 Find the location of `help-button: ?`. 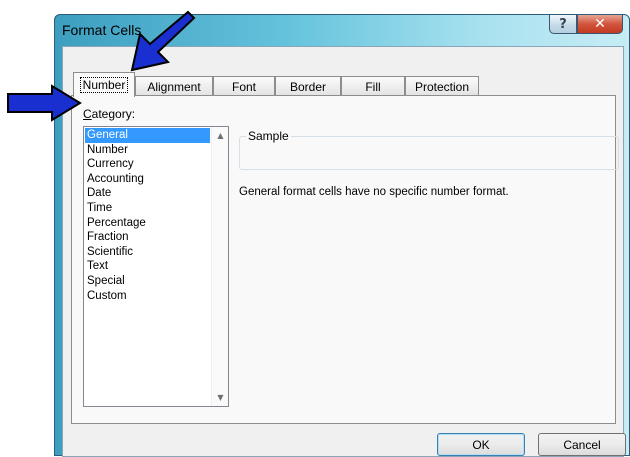

help-button: ? is located at coordinates (563, 24).